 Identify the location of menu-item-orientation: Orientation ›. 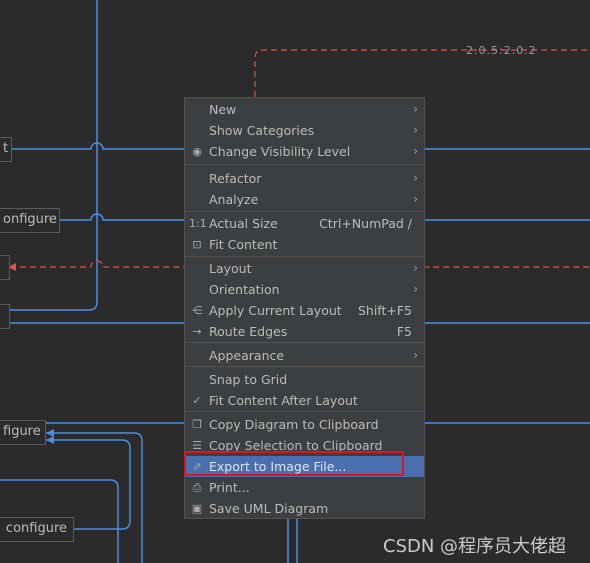
(304, 289).